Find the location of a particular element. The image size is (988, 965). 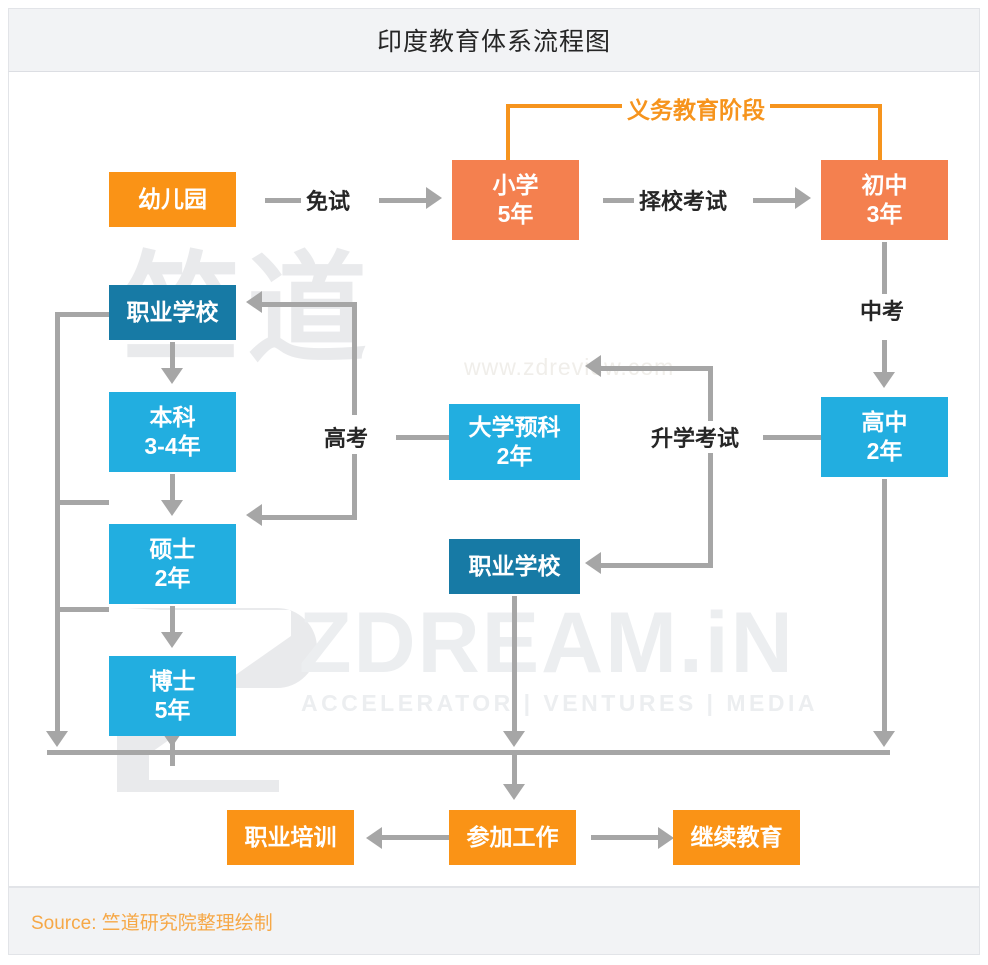

node-kindergarten-line1: 幼儿园 is located at coordinates (172, 198).